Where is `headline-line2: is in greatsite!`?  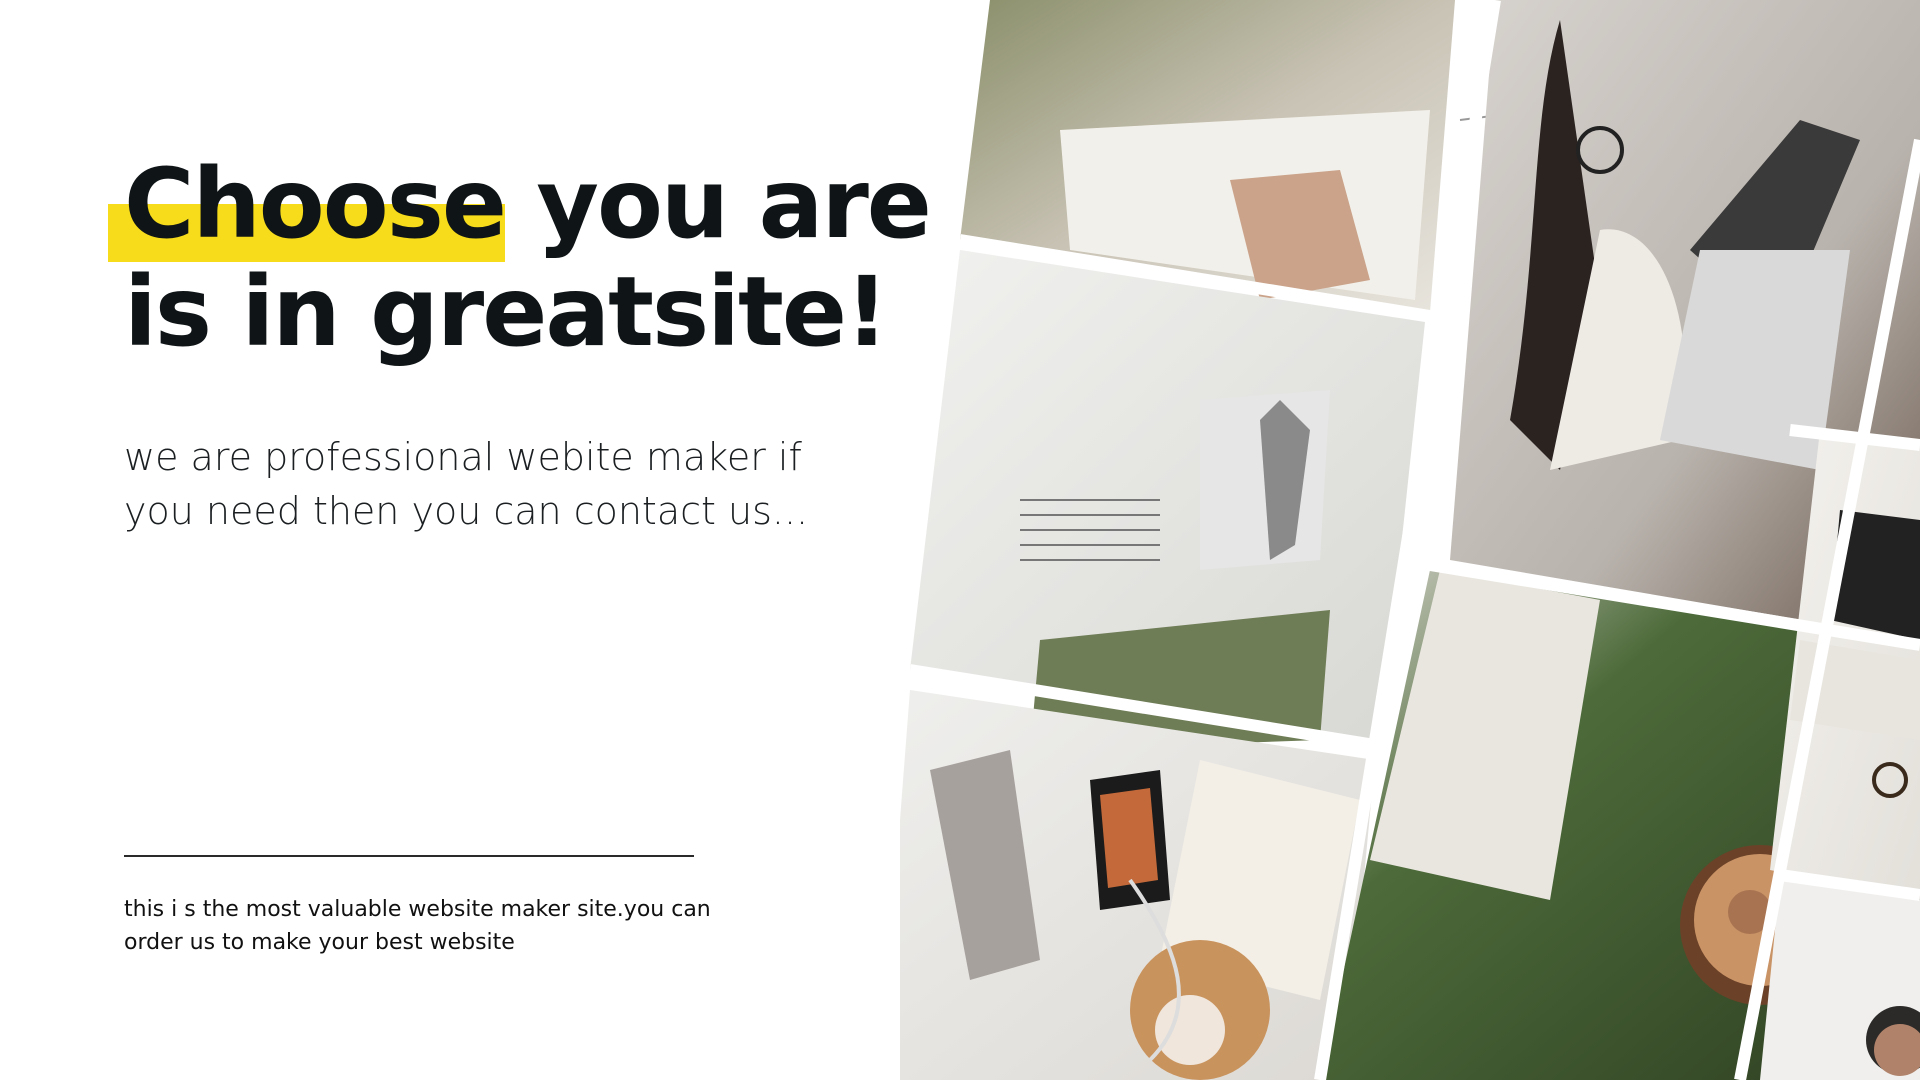
headline-line2: is in greatsite! is located at coordinates (506, 312).